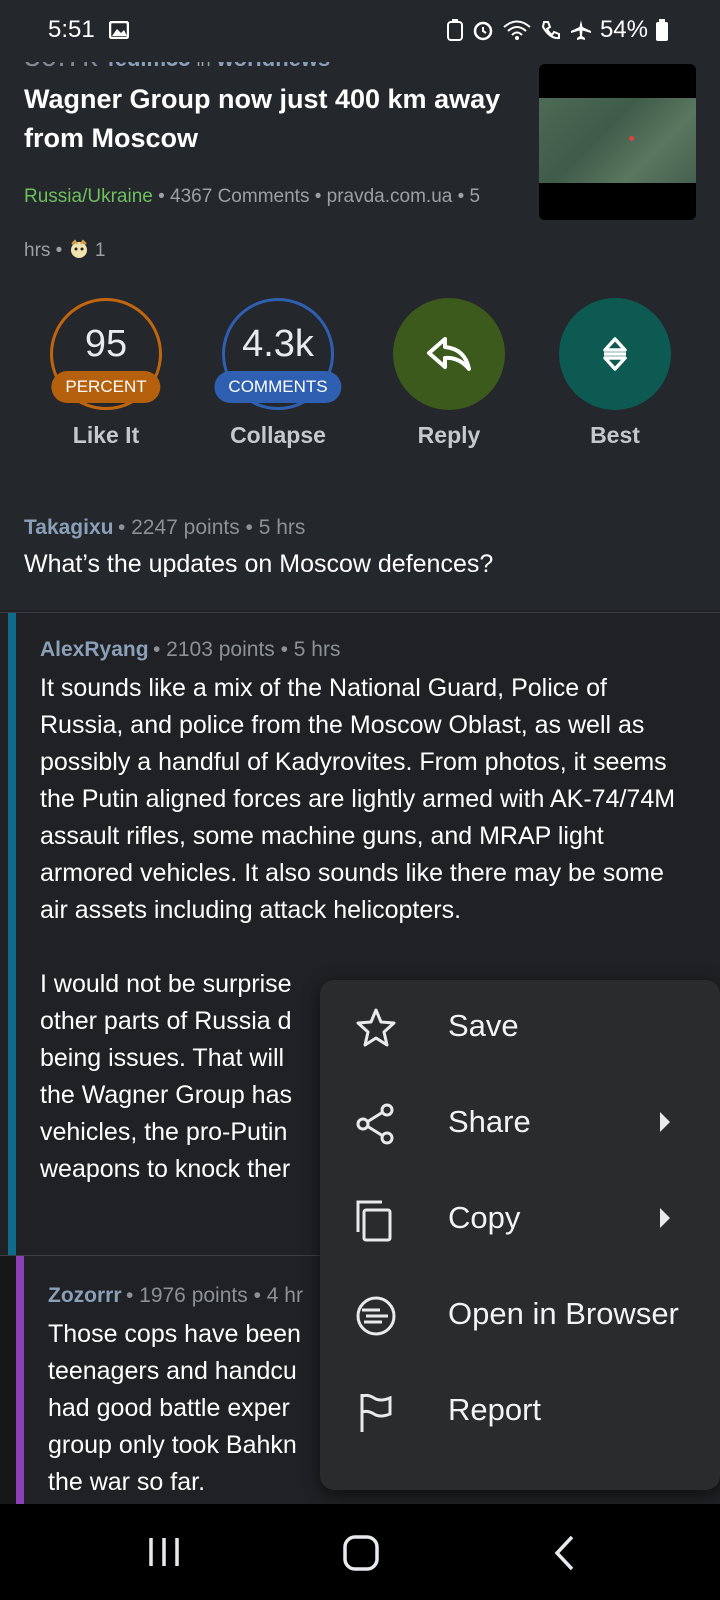 This screenshot has width=720, height=1600. What do you see at coordinates (517, 30) in the screenshot?
I see `wifi-calling-icon` at bounding box center [517, 30].